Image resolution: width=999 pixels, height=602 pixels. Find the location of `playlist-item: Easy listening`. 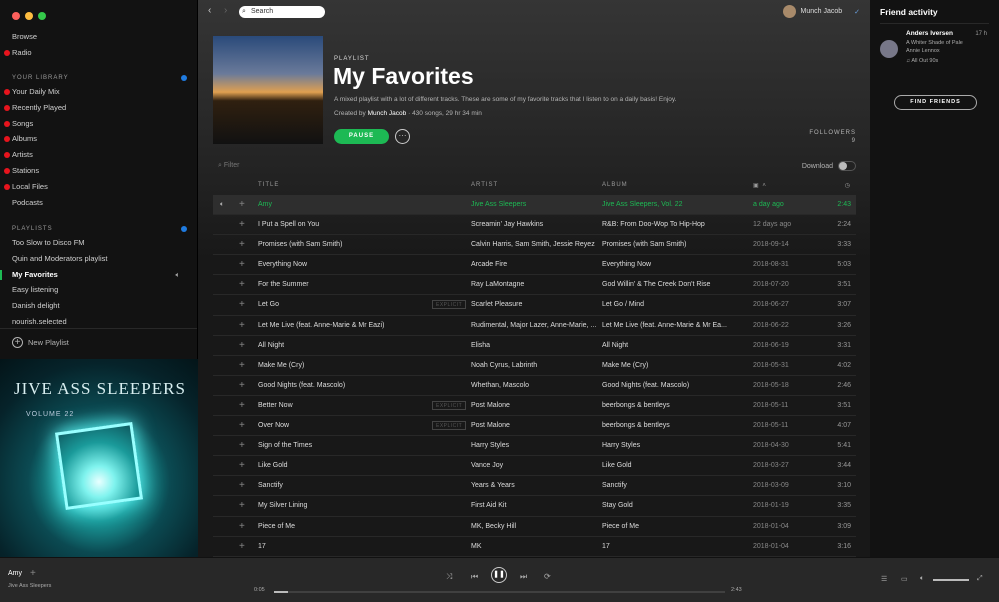

playlist-item: Easy listening is located at coordinates (102, 290).